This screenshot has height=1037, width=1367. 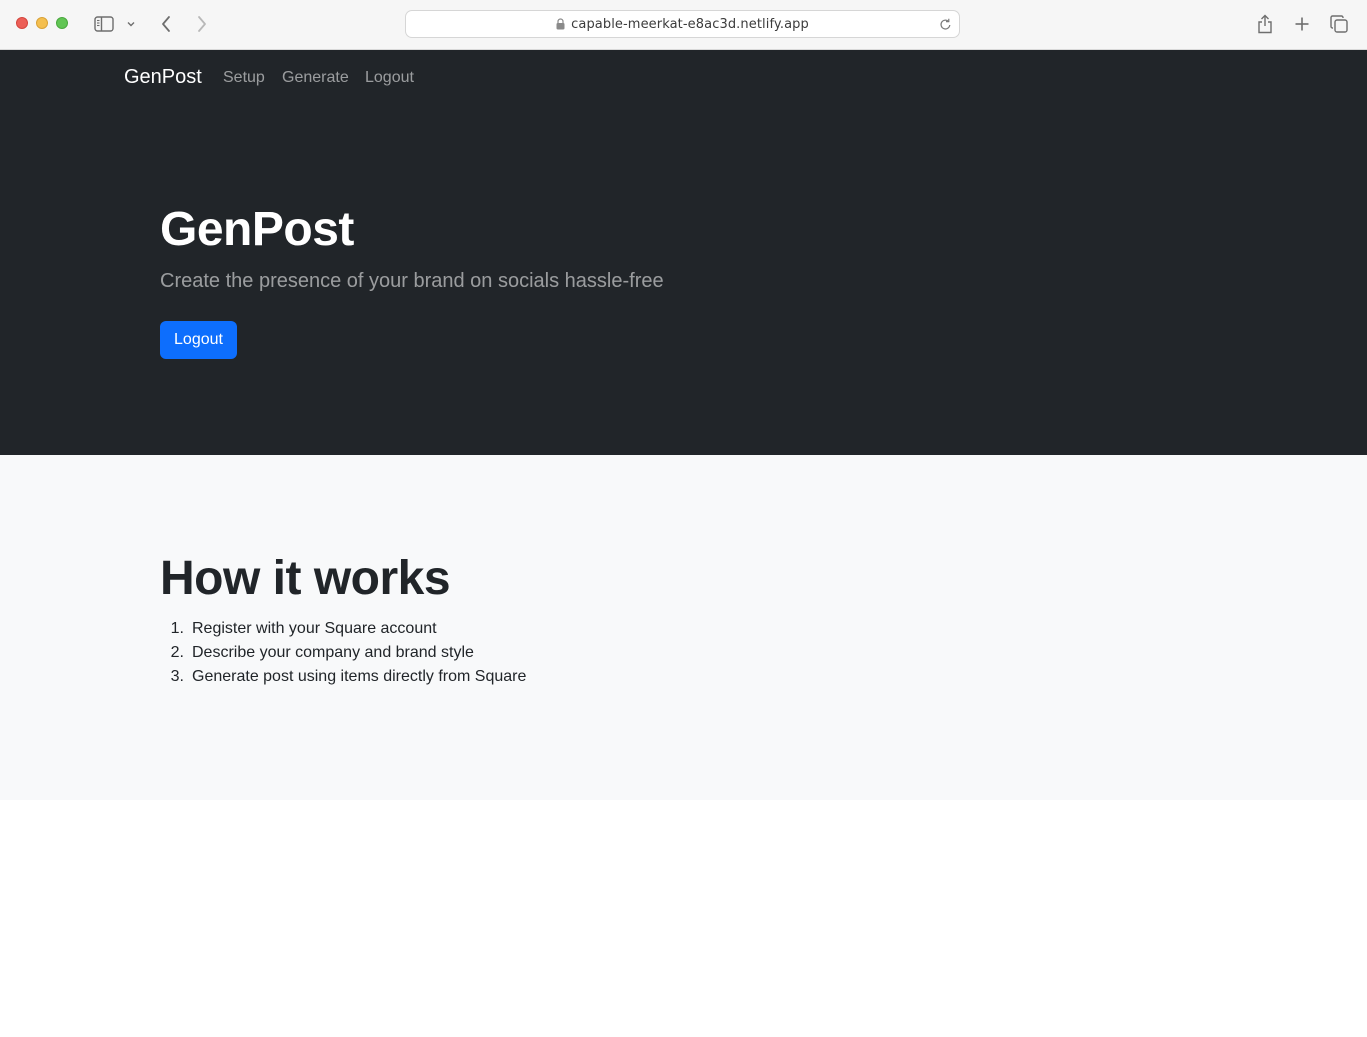 I want to click on zoom-window-button, so click(x=62, y=23).